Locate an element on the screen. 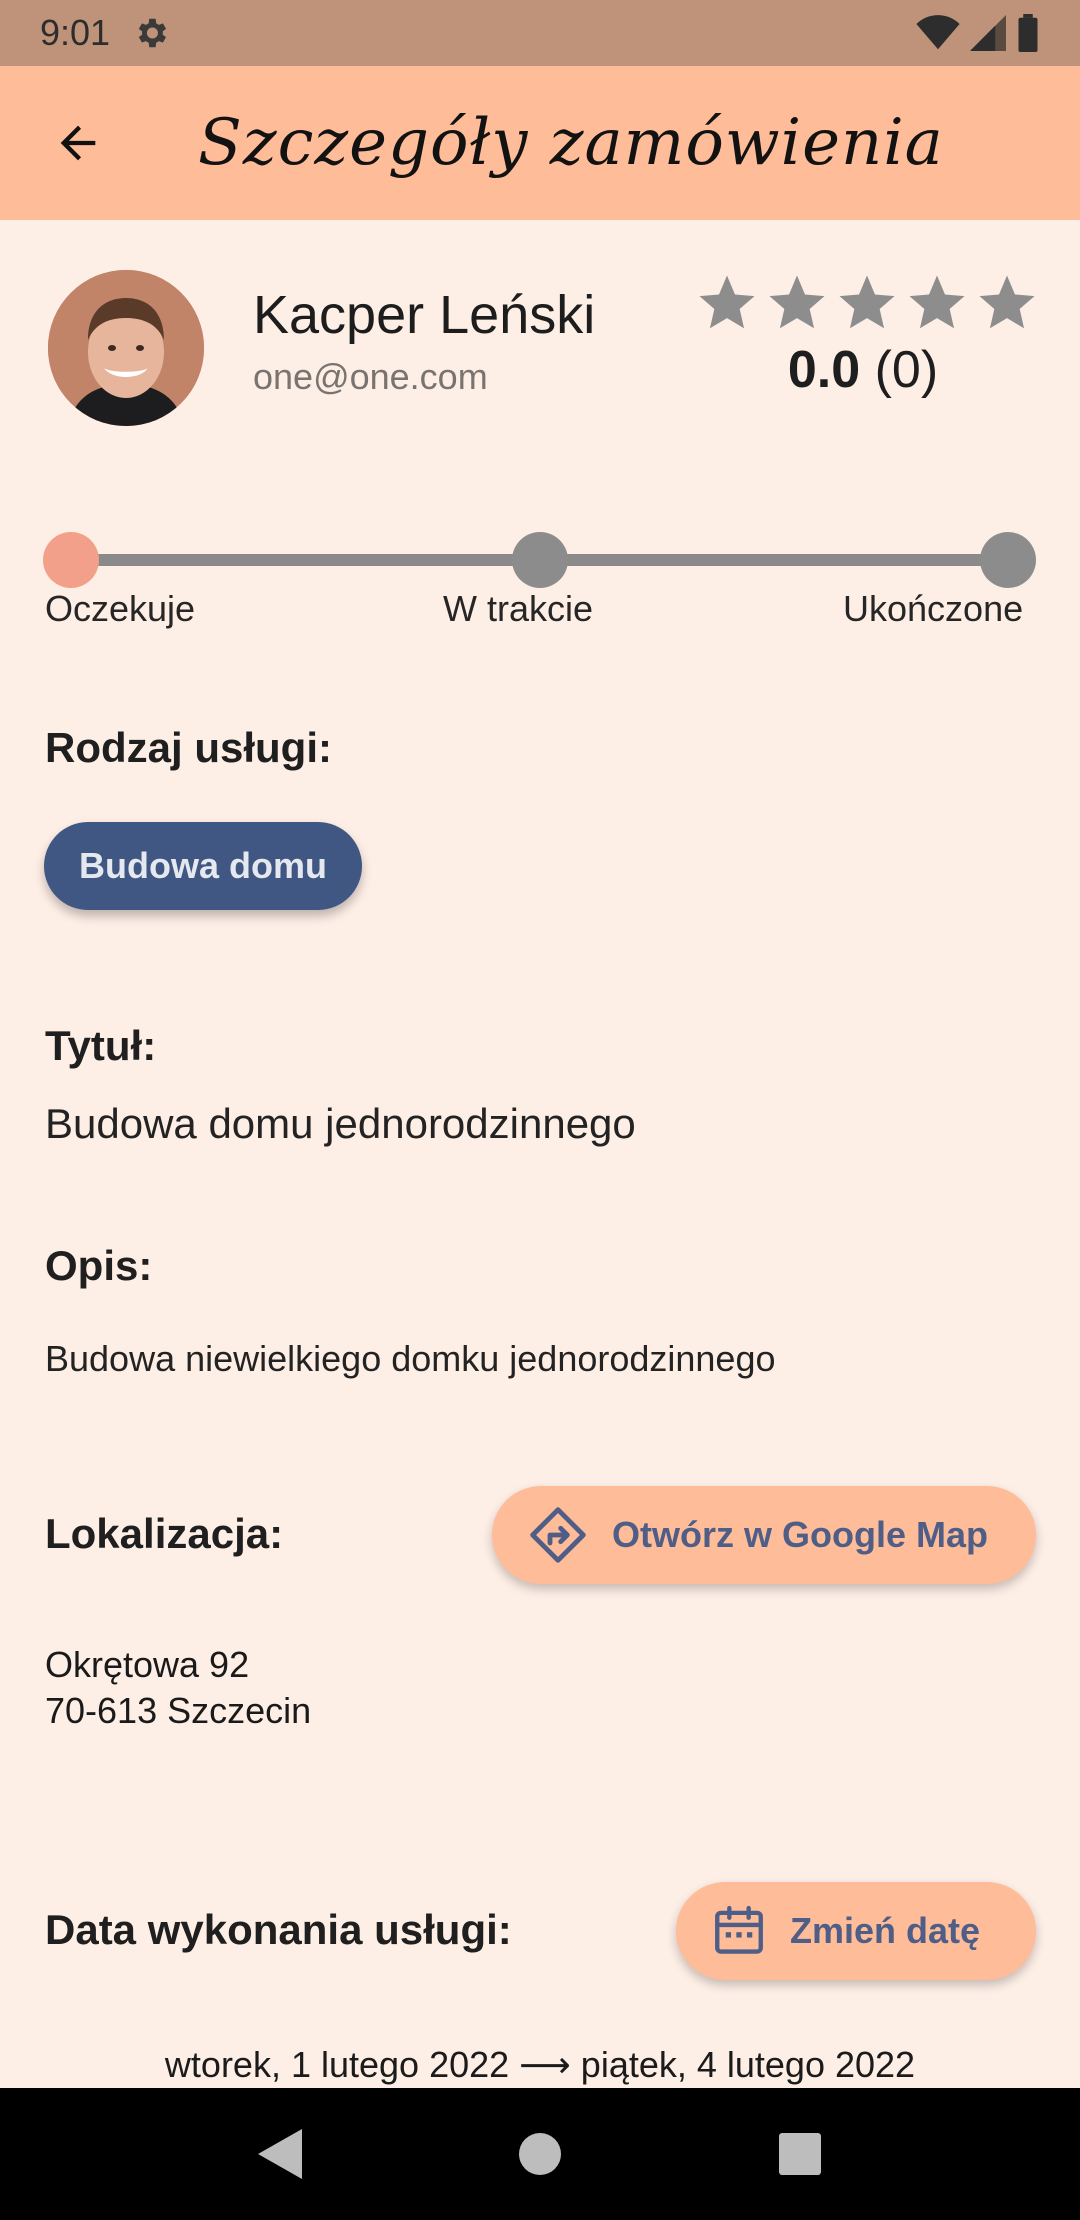 Image resolution: width=1080 pixels, height=2220 pixels. service-date-label: Data wykonania usługi: is located at coordinates (278, 1929).